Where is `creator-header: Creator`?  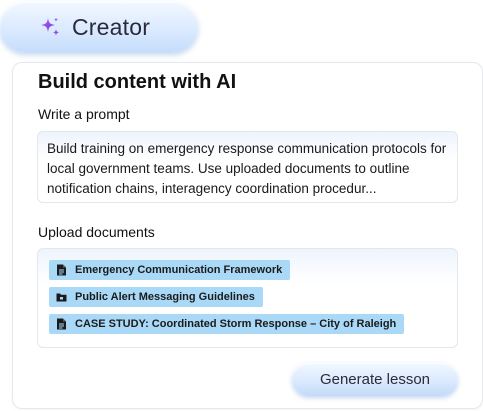
creator-header: Creator is located at coordinates (99, 27).